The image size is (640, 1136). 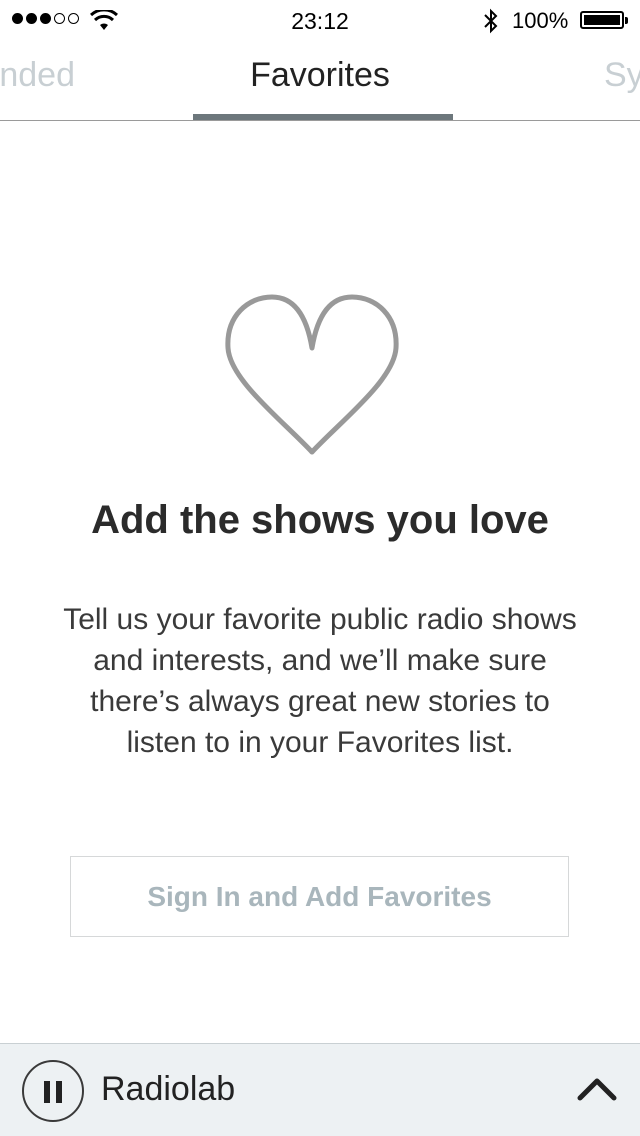 What do you see at coordinates (597, 1089) in the screenshot?
I see `chevron-up-icon` at bounding box center [597, 1089].